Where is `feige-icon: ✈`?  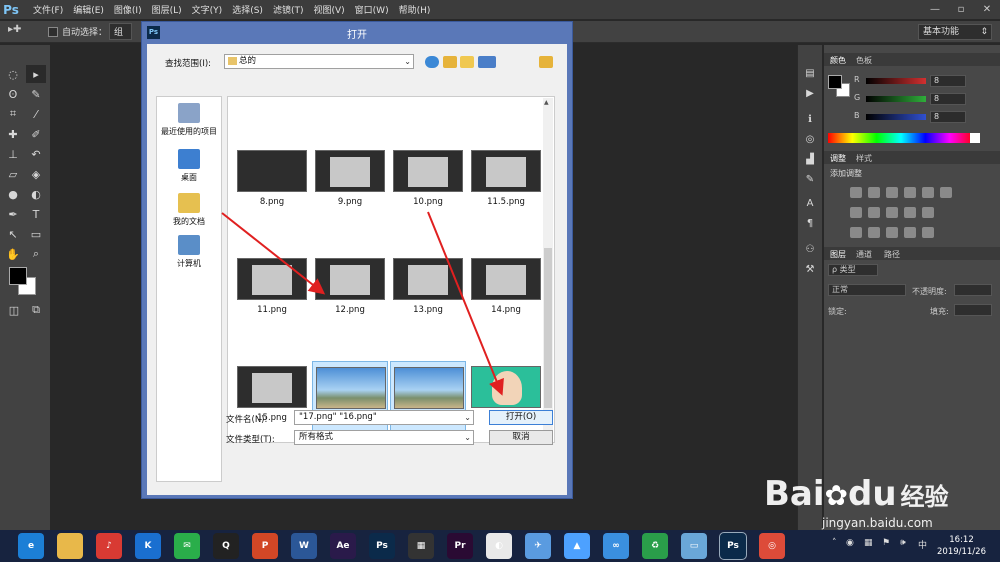 feige-icon: ✈ is located at coordinates (538, 546).